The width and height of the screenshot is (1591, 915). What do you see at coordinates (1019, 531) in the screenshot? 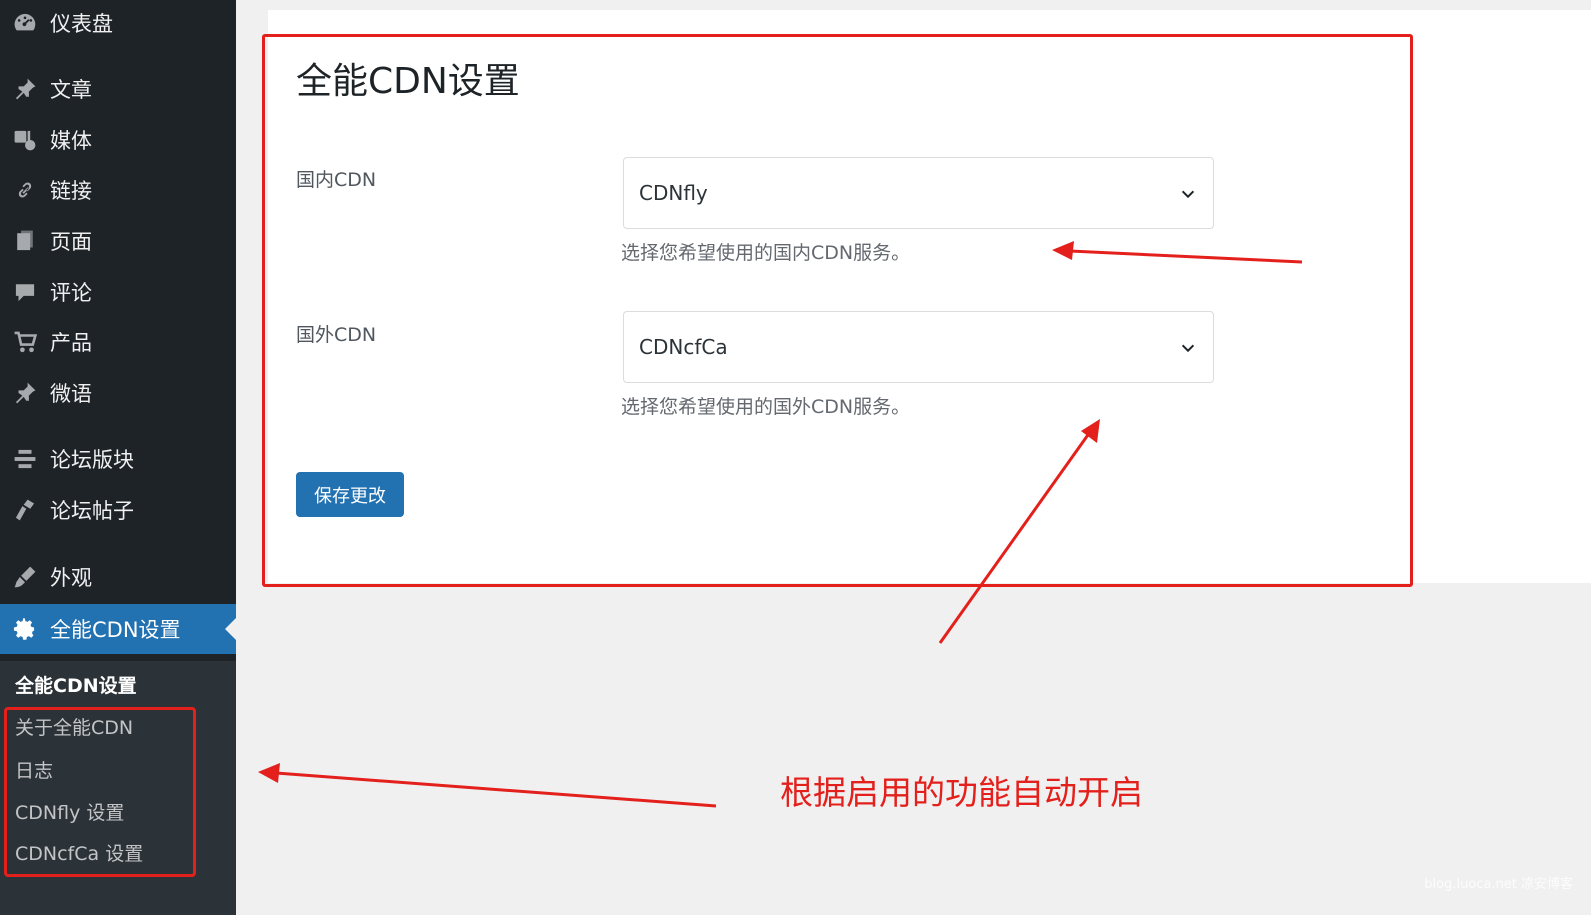
I see `arrow-to-overseas-select` at bounding box center [1019, 531].